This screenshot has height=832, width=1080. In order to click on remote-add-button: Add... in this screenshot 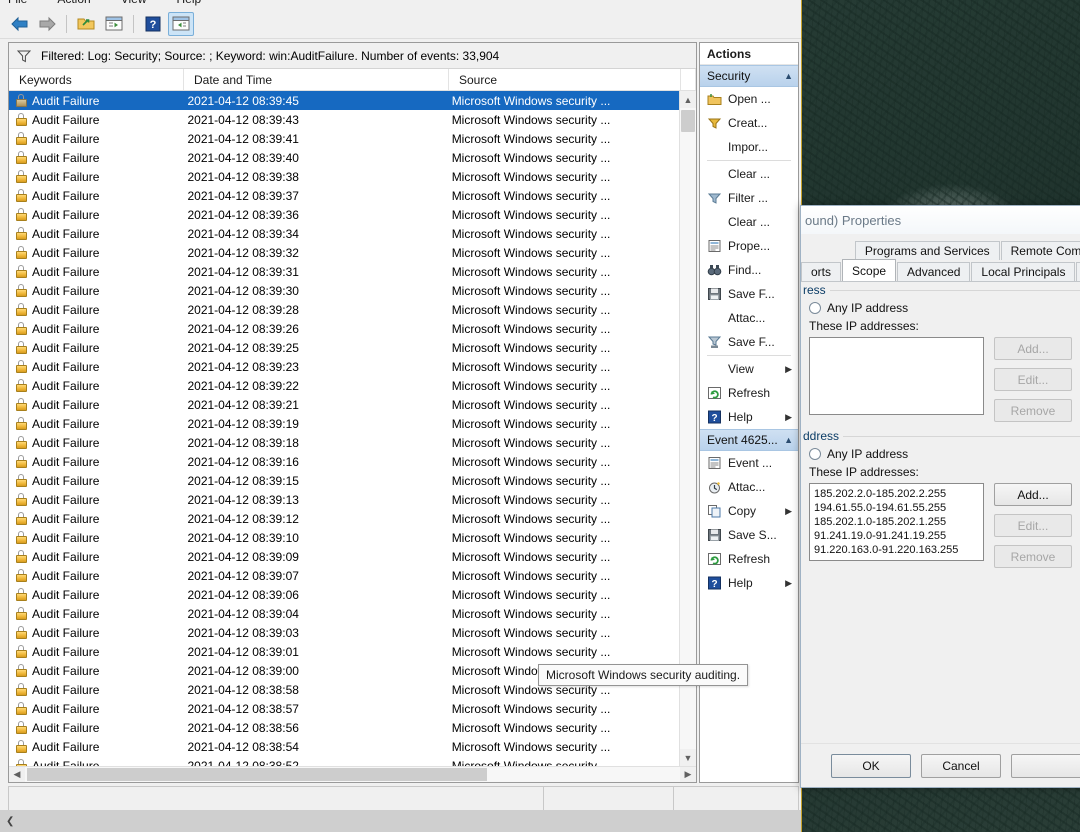, I will do `click(1033, 494)`.